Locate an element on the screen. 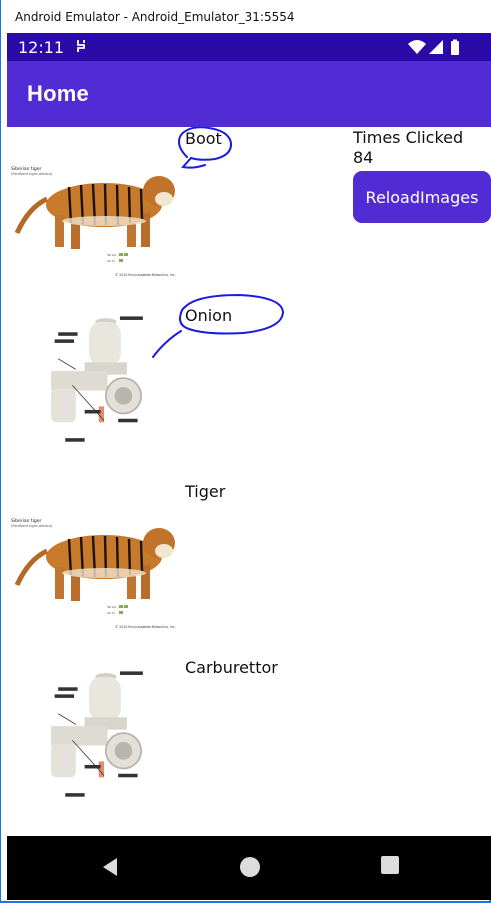  status-time: 12:11 is located at coordinates (41, 47).